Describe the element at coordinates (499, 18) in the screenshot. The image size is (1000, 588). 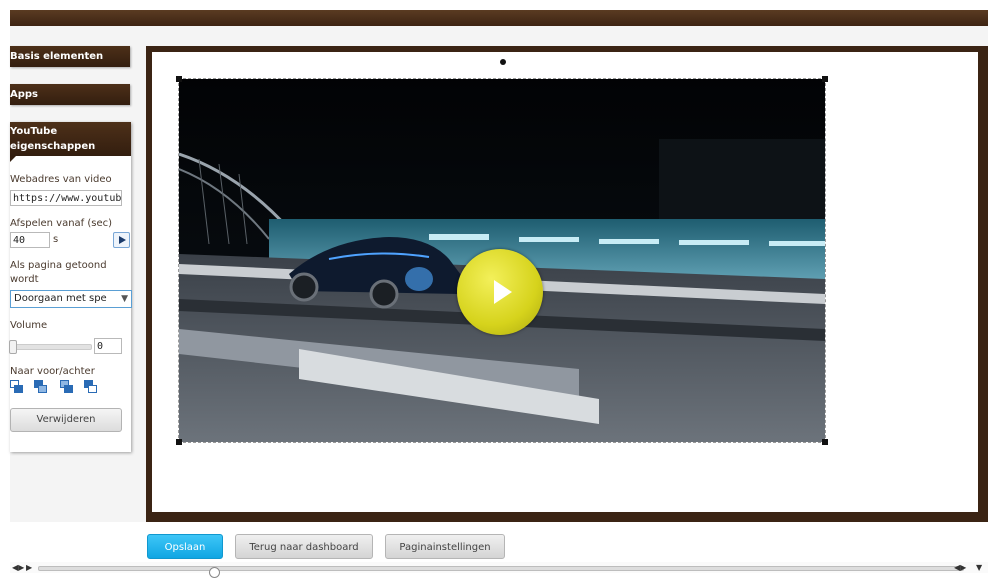
I see `top-bar` at that location.